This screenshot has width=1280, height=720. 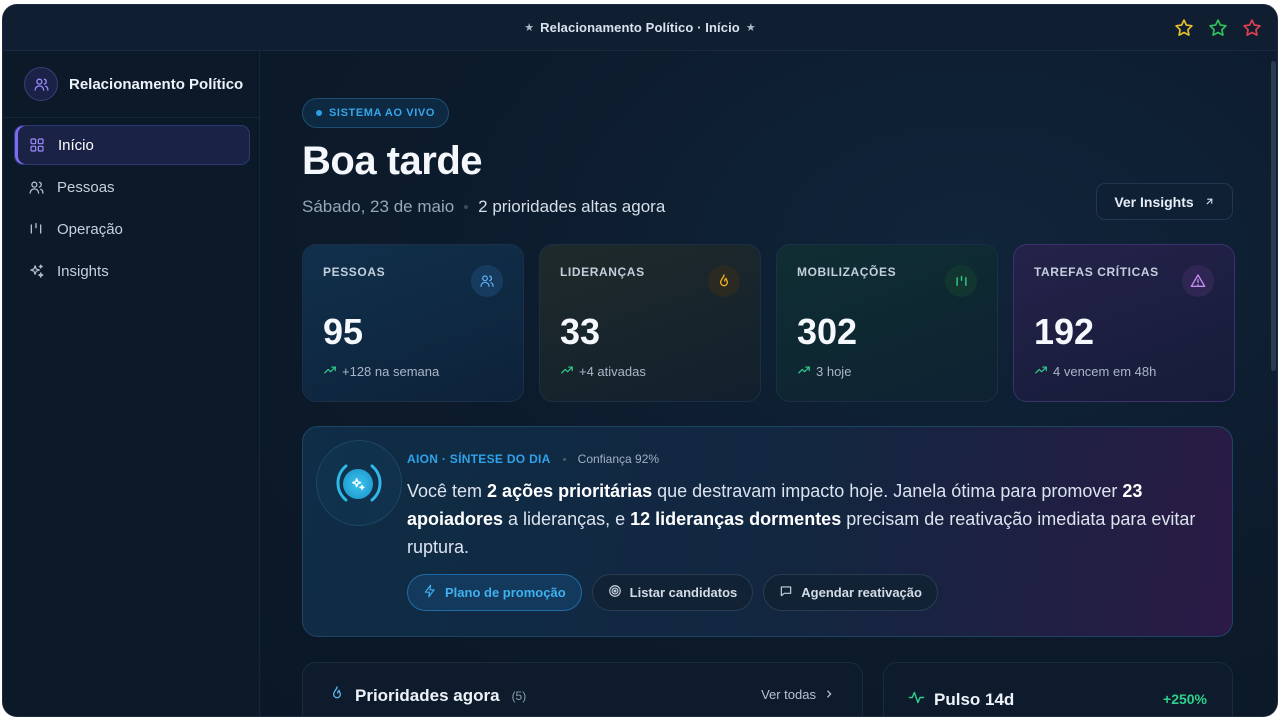 What do you see at coordinates (887, 323) in the screenshot?
I see `stat-card-mobilizacoes: MOBILIZAÇÕES 302 3 hoje` at bounding box center [887, 323].